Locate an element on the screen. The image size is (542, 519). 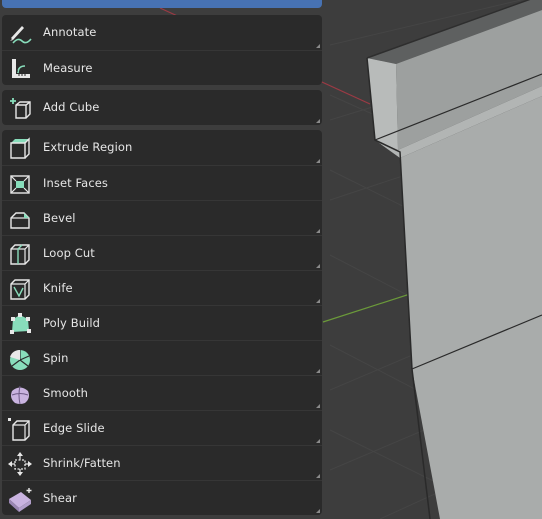
add-cube-icon is located at coordinates (20, 108).